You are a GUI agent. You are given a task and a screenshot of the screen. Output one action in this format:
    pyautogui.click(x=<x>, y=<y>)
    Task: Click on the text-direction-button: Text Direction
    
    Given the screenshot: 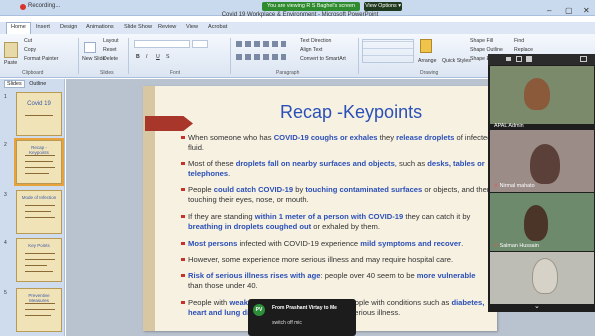 What is the action you would take?
    pyautogui.click(x=315, y=41)
    